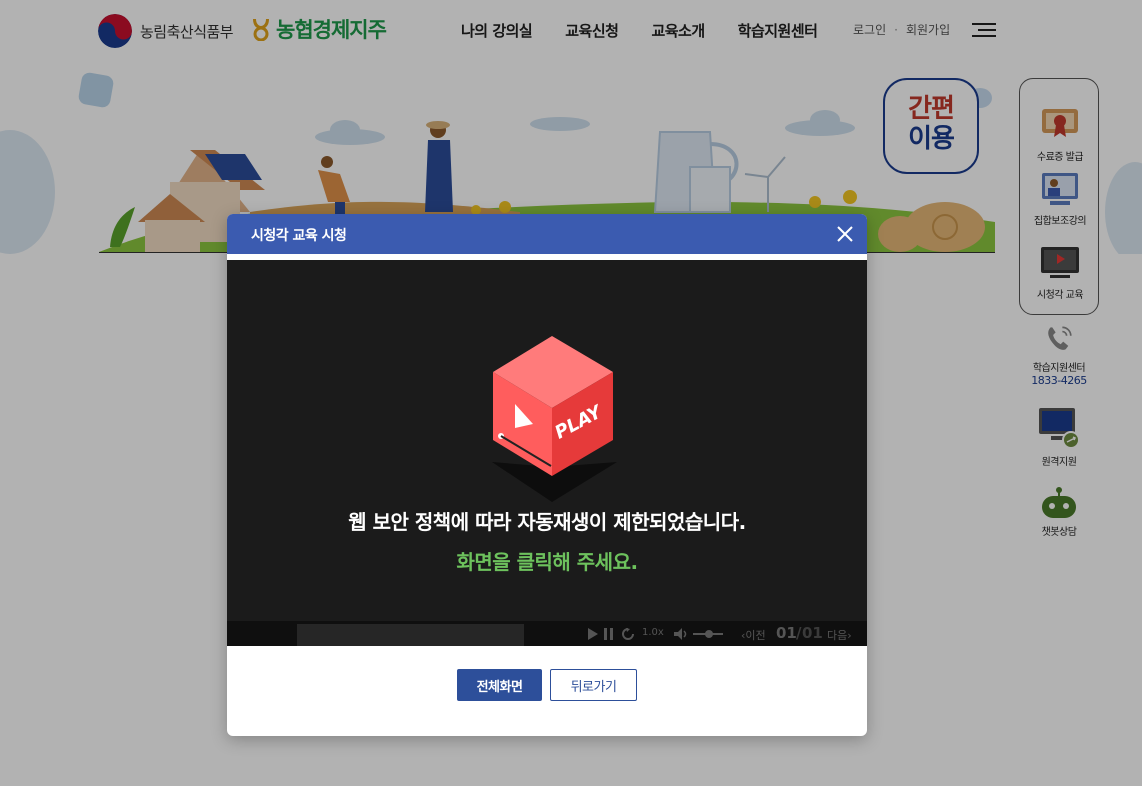 The image size is (1142, 786). I want to click on modal-header: 시청각 교육 시청, so click(547, 234).